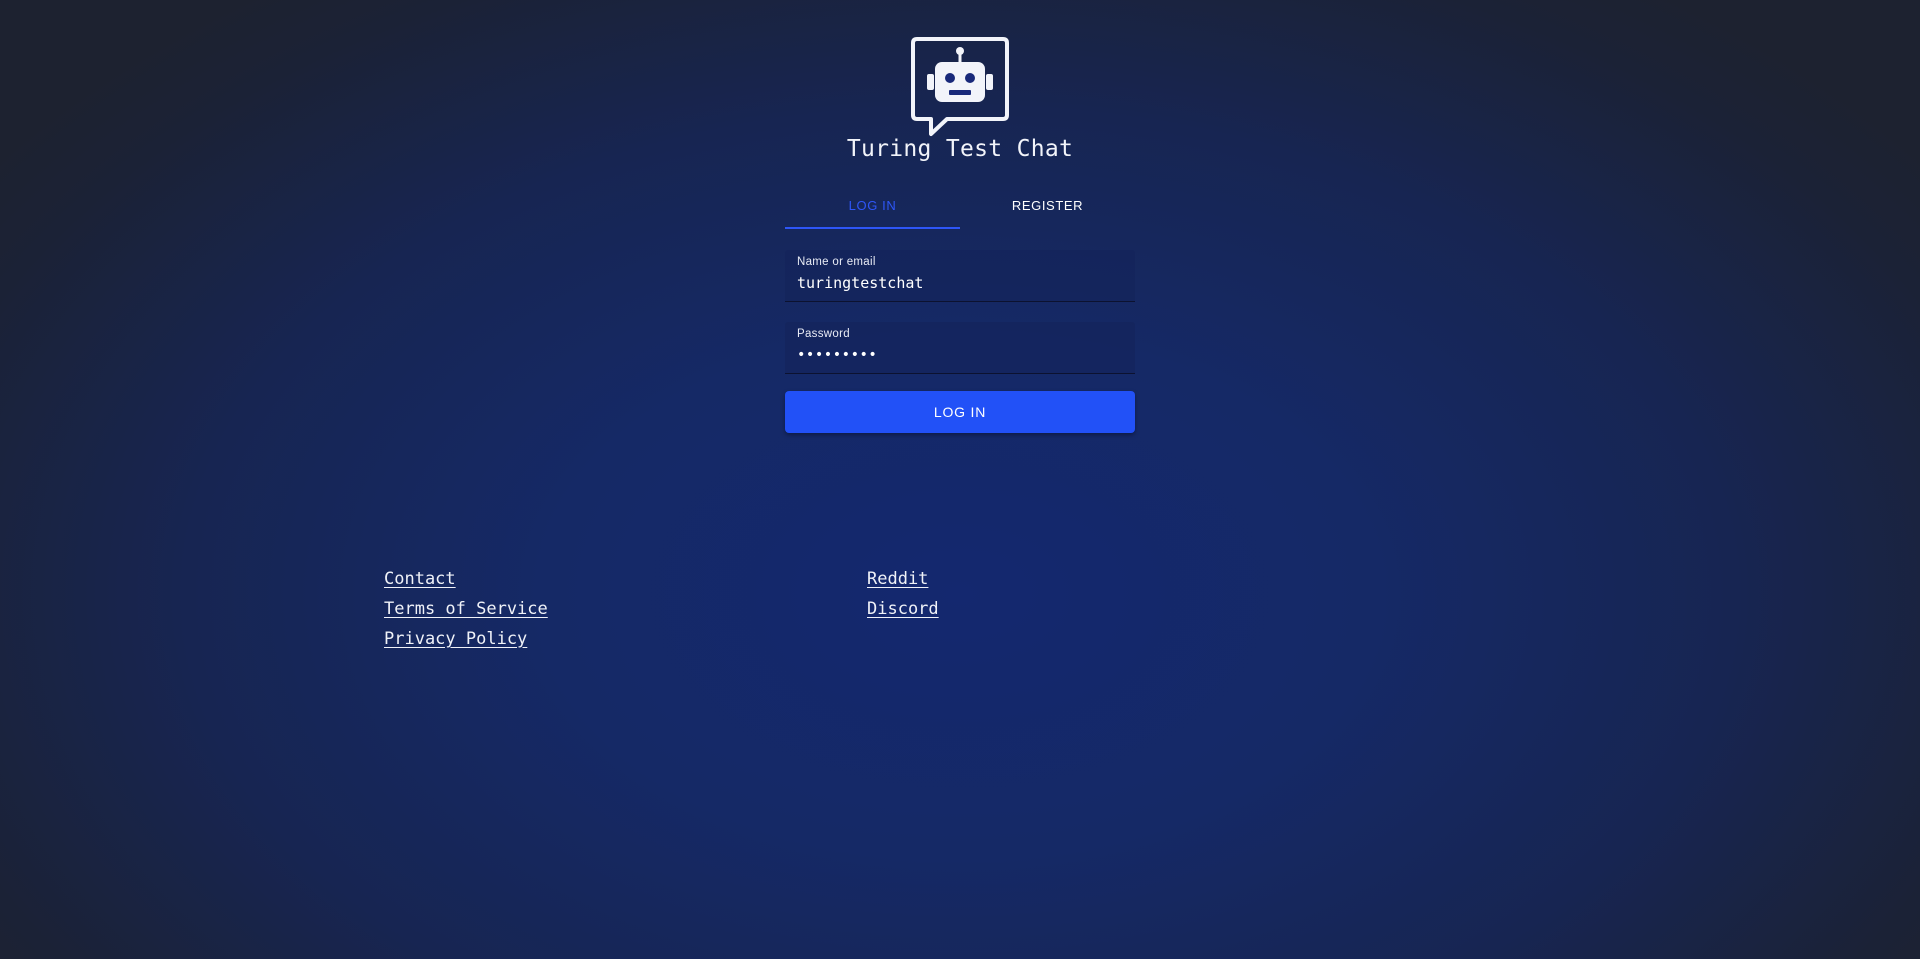  I want to click on password-label: Password, so click(823, 334).